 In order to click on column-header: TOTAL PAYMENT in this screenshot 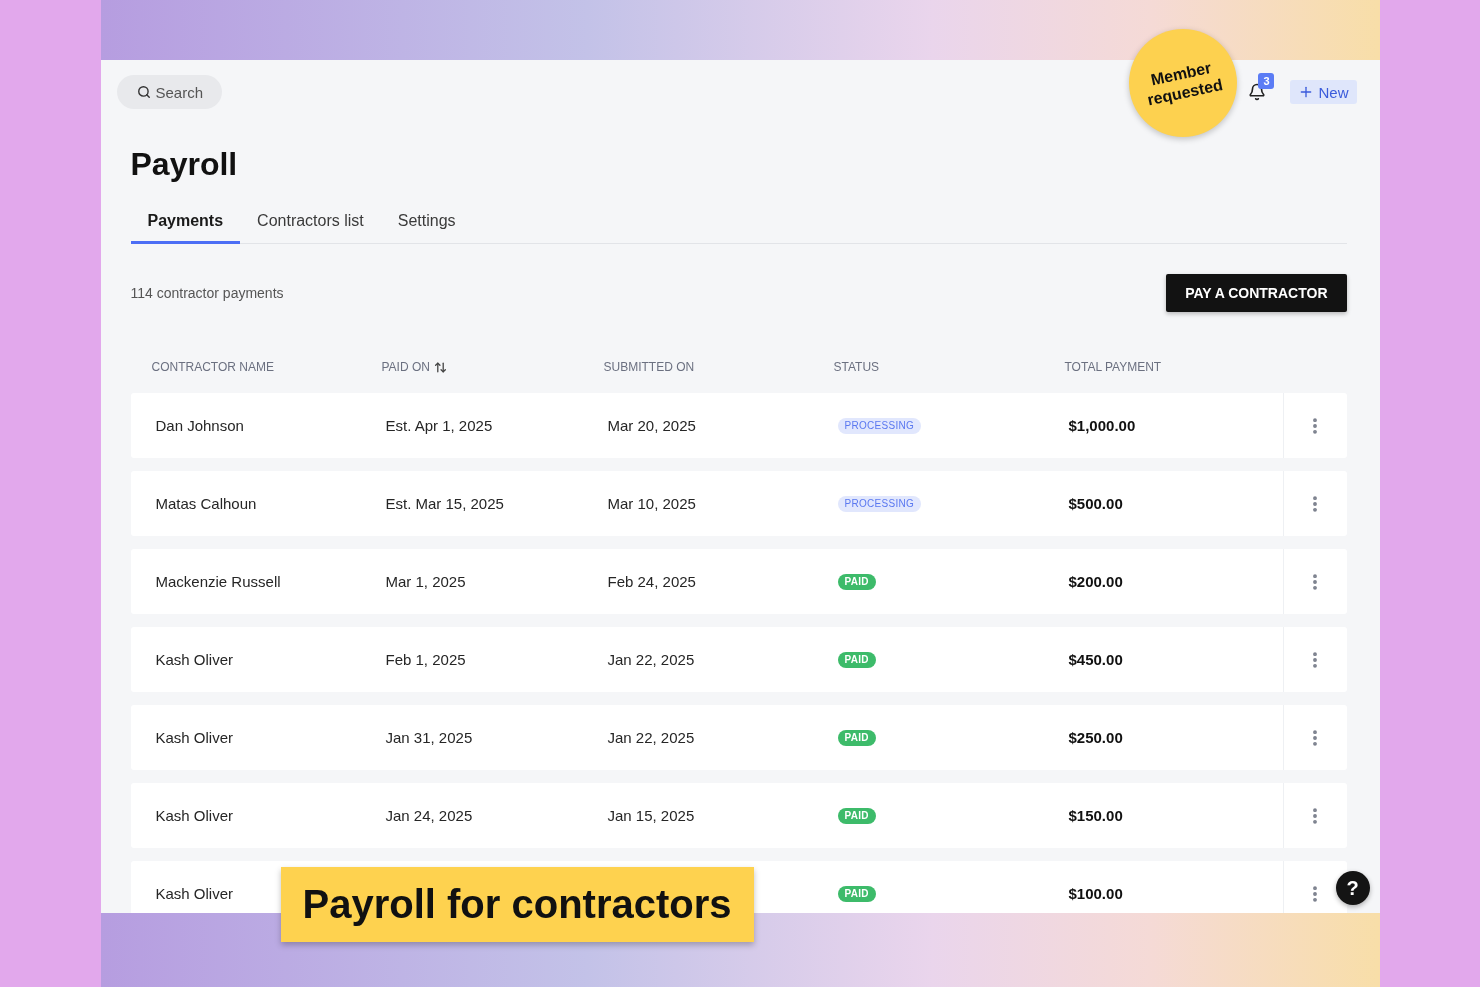, I will do `click(1113, 367)`.